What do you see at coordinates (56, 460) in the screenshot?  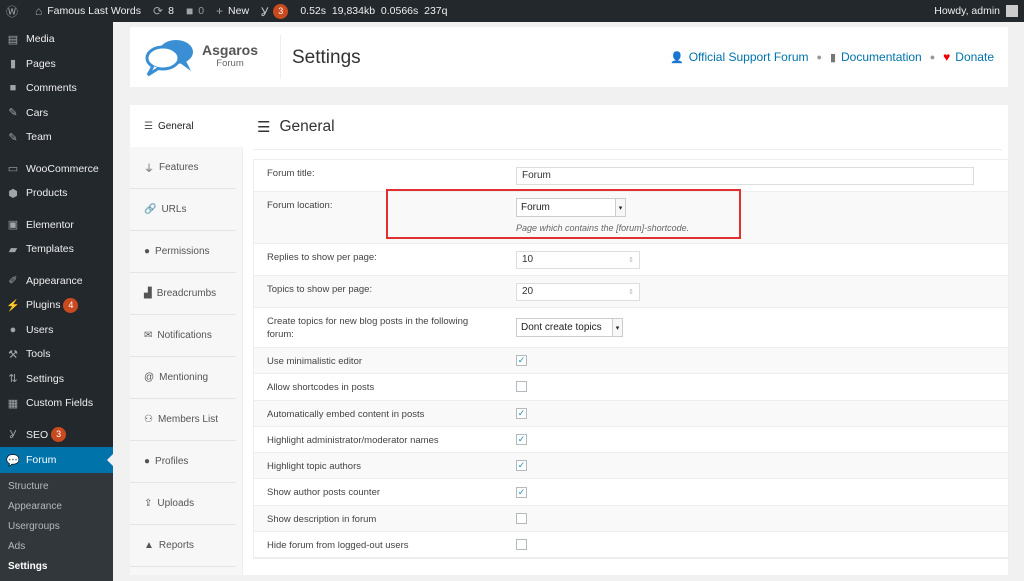 I see `sidebar-item-forum: 💬 Forum` at bounding box center [56, 460].